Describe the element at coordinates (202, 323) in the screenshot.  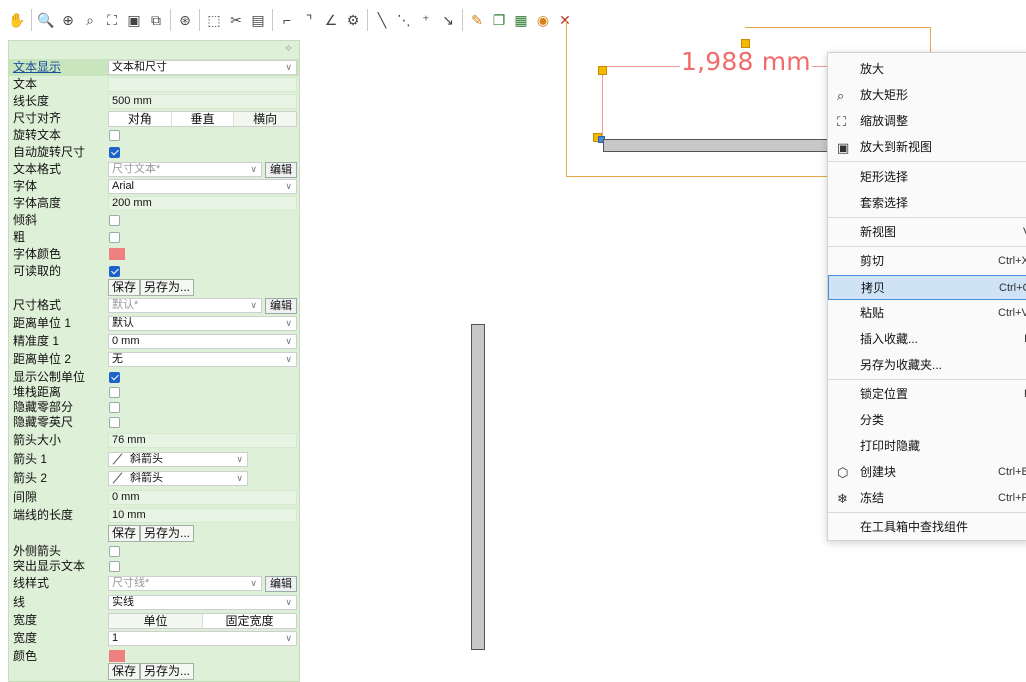
I see `dist-unit-1-select: 默认 ∨` at that location.